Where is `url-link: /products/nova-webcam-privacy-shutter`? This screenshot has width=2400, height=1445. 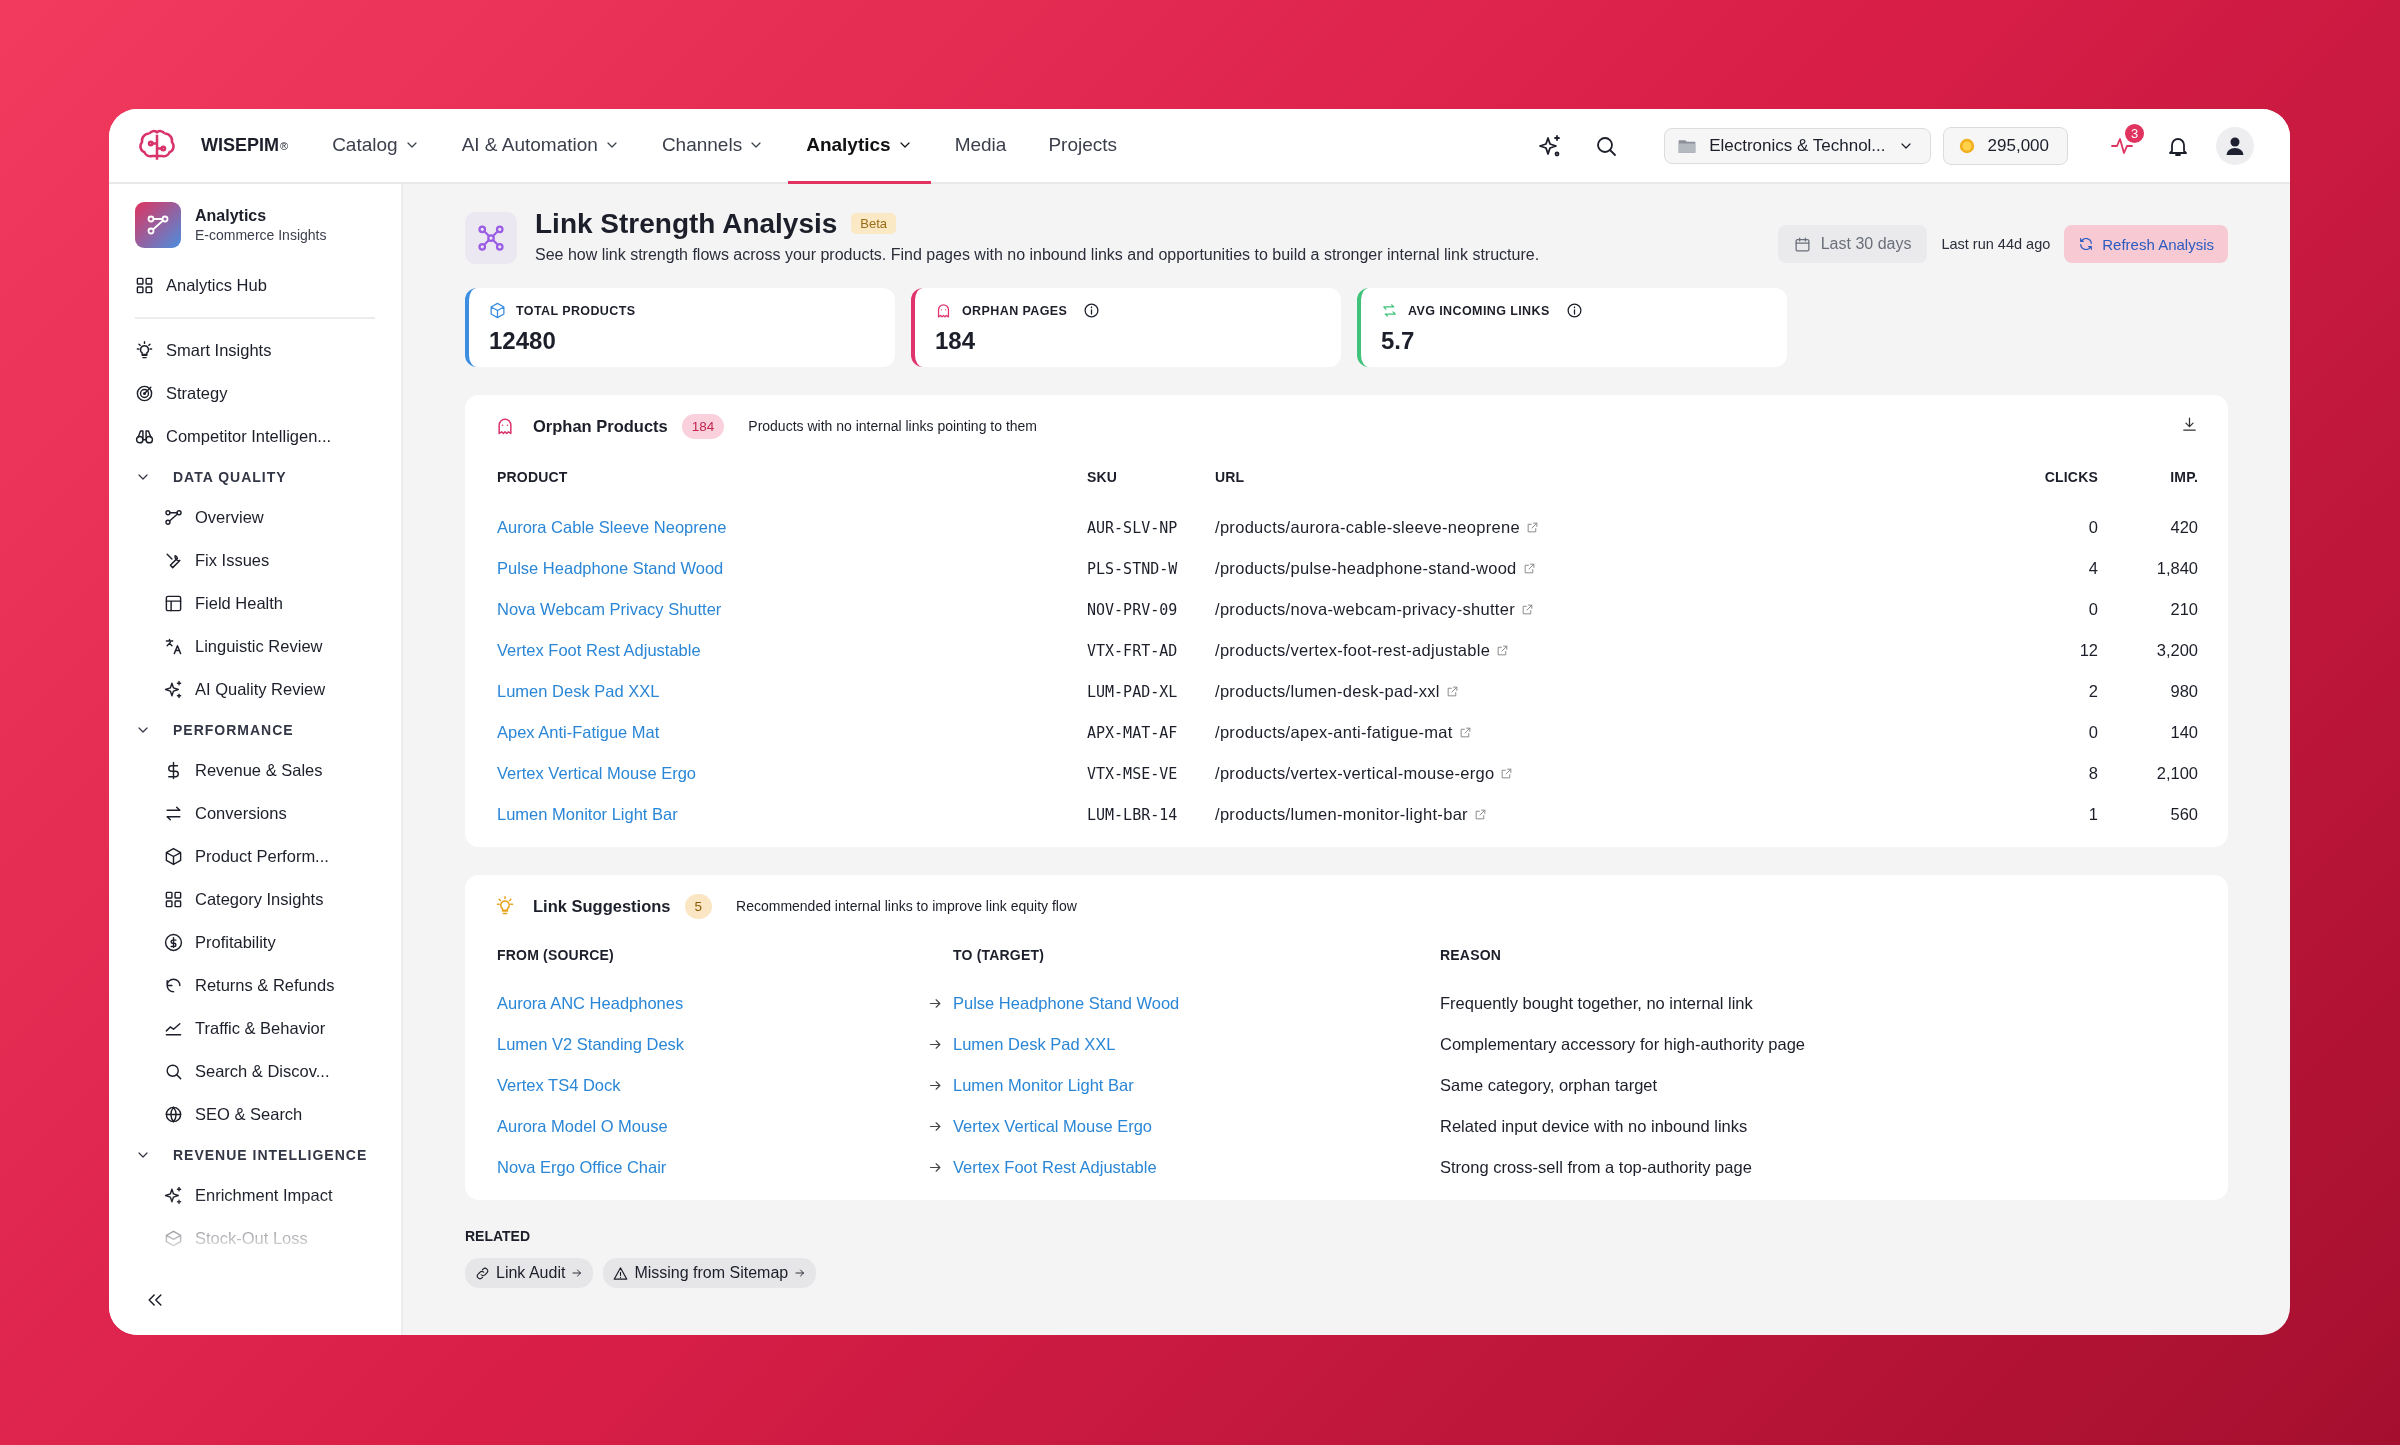 url-link: /products/nova-webcam-privacy-shutter is located at coordinates (1374, 609).